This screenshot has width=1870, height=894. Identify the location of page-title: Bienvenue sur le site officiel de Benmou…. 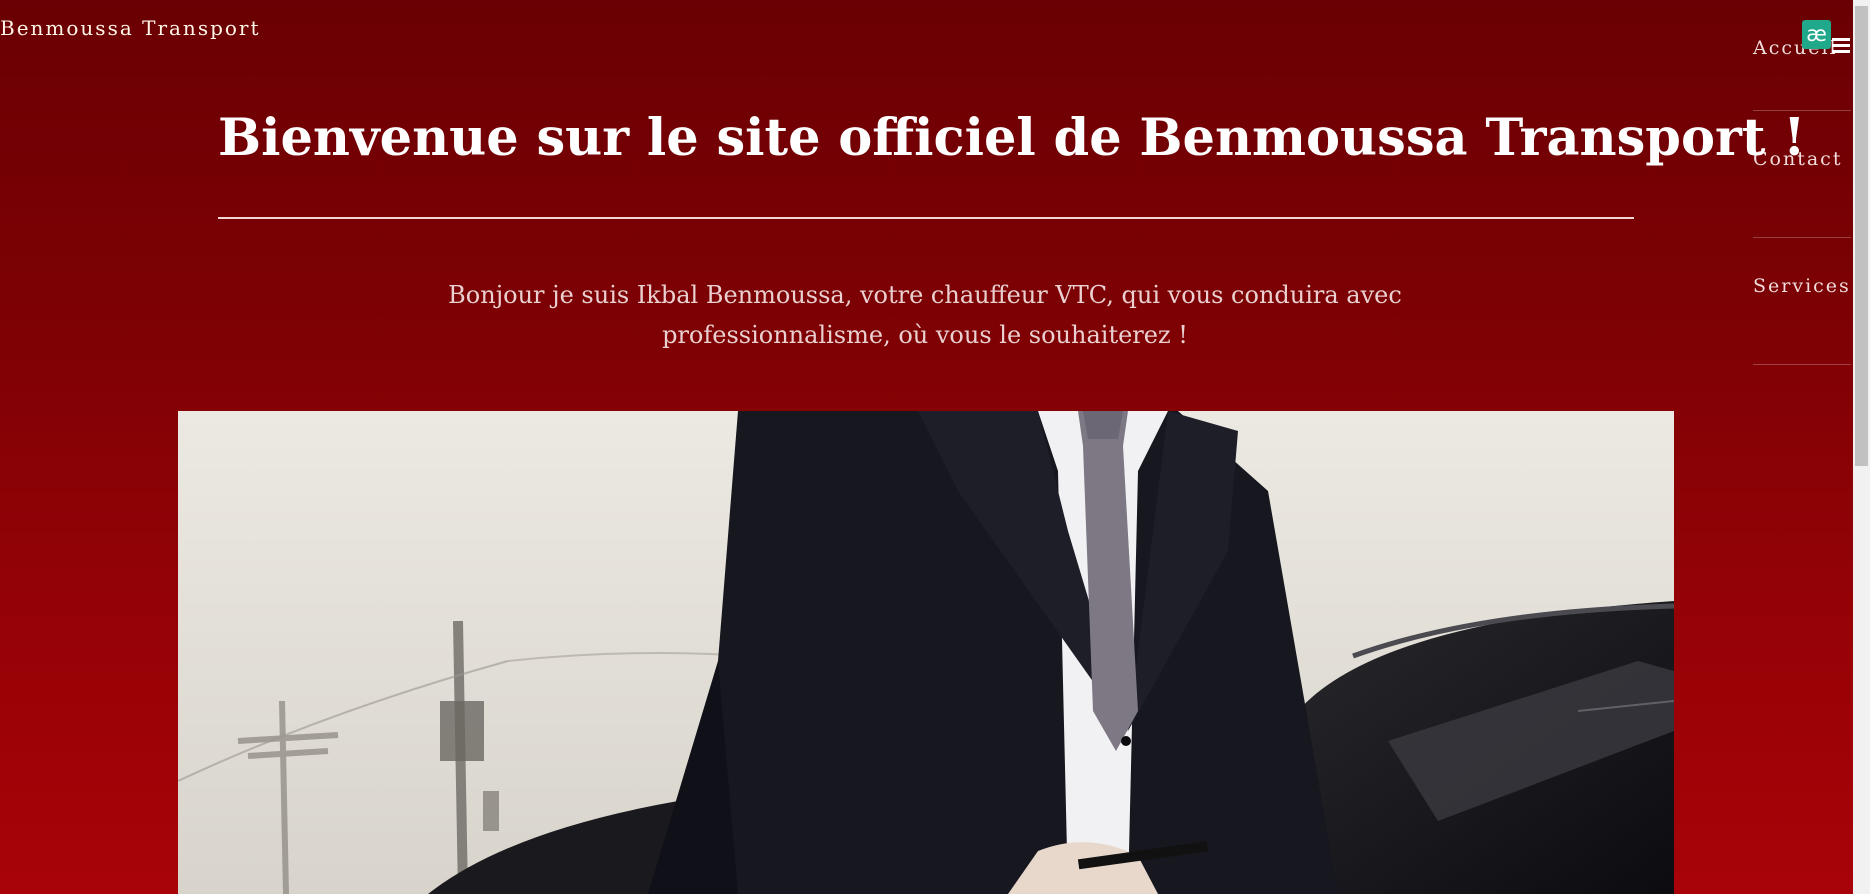
(1012, 138).